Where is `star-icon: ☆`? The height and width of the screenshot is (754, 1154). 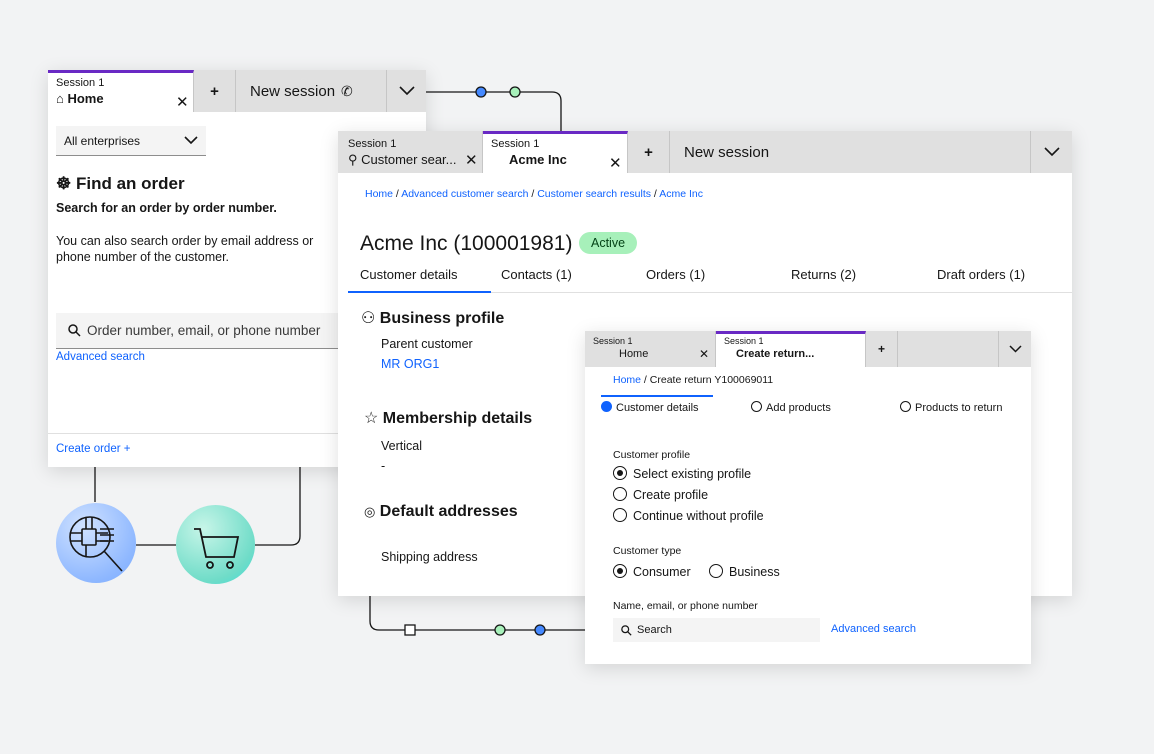 star-icon: ☆ is located at coordinates (371, 418).